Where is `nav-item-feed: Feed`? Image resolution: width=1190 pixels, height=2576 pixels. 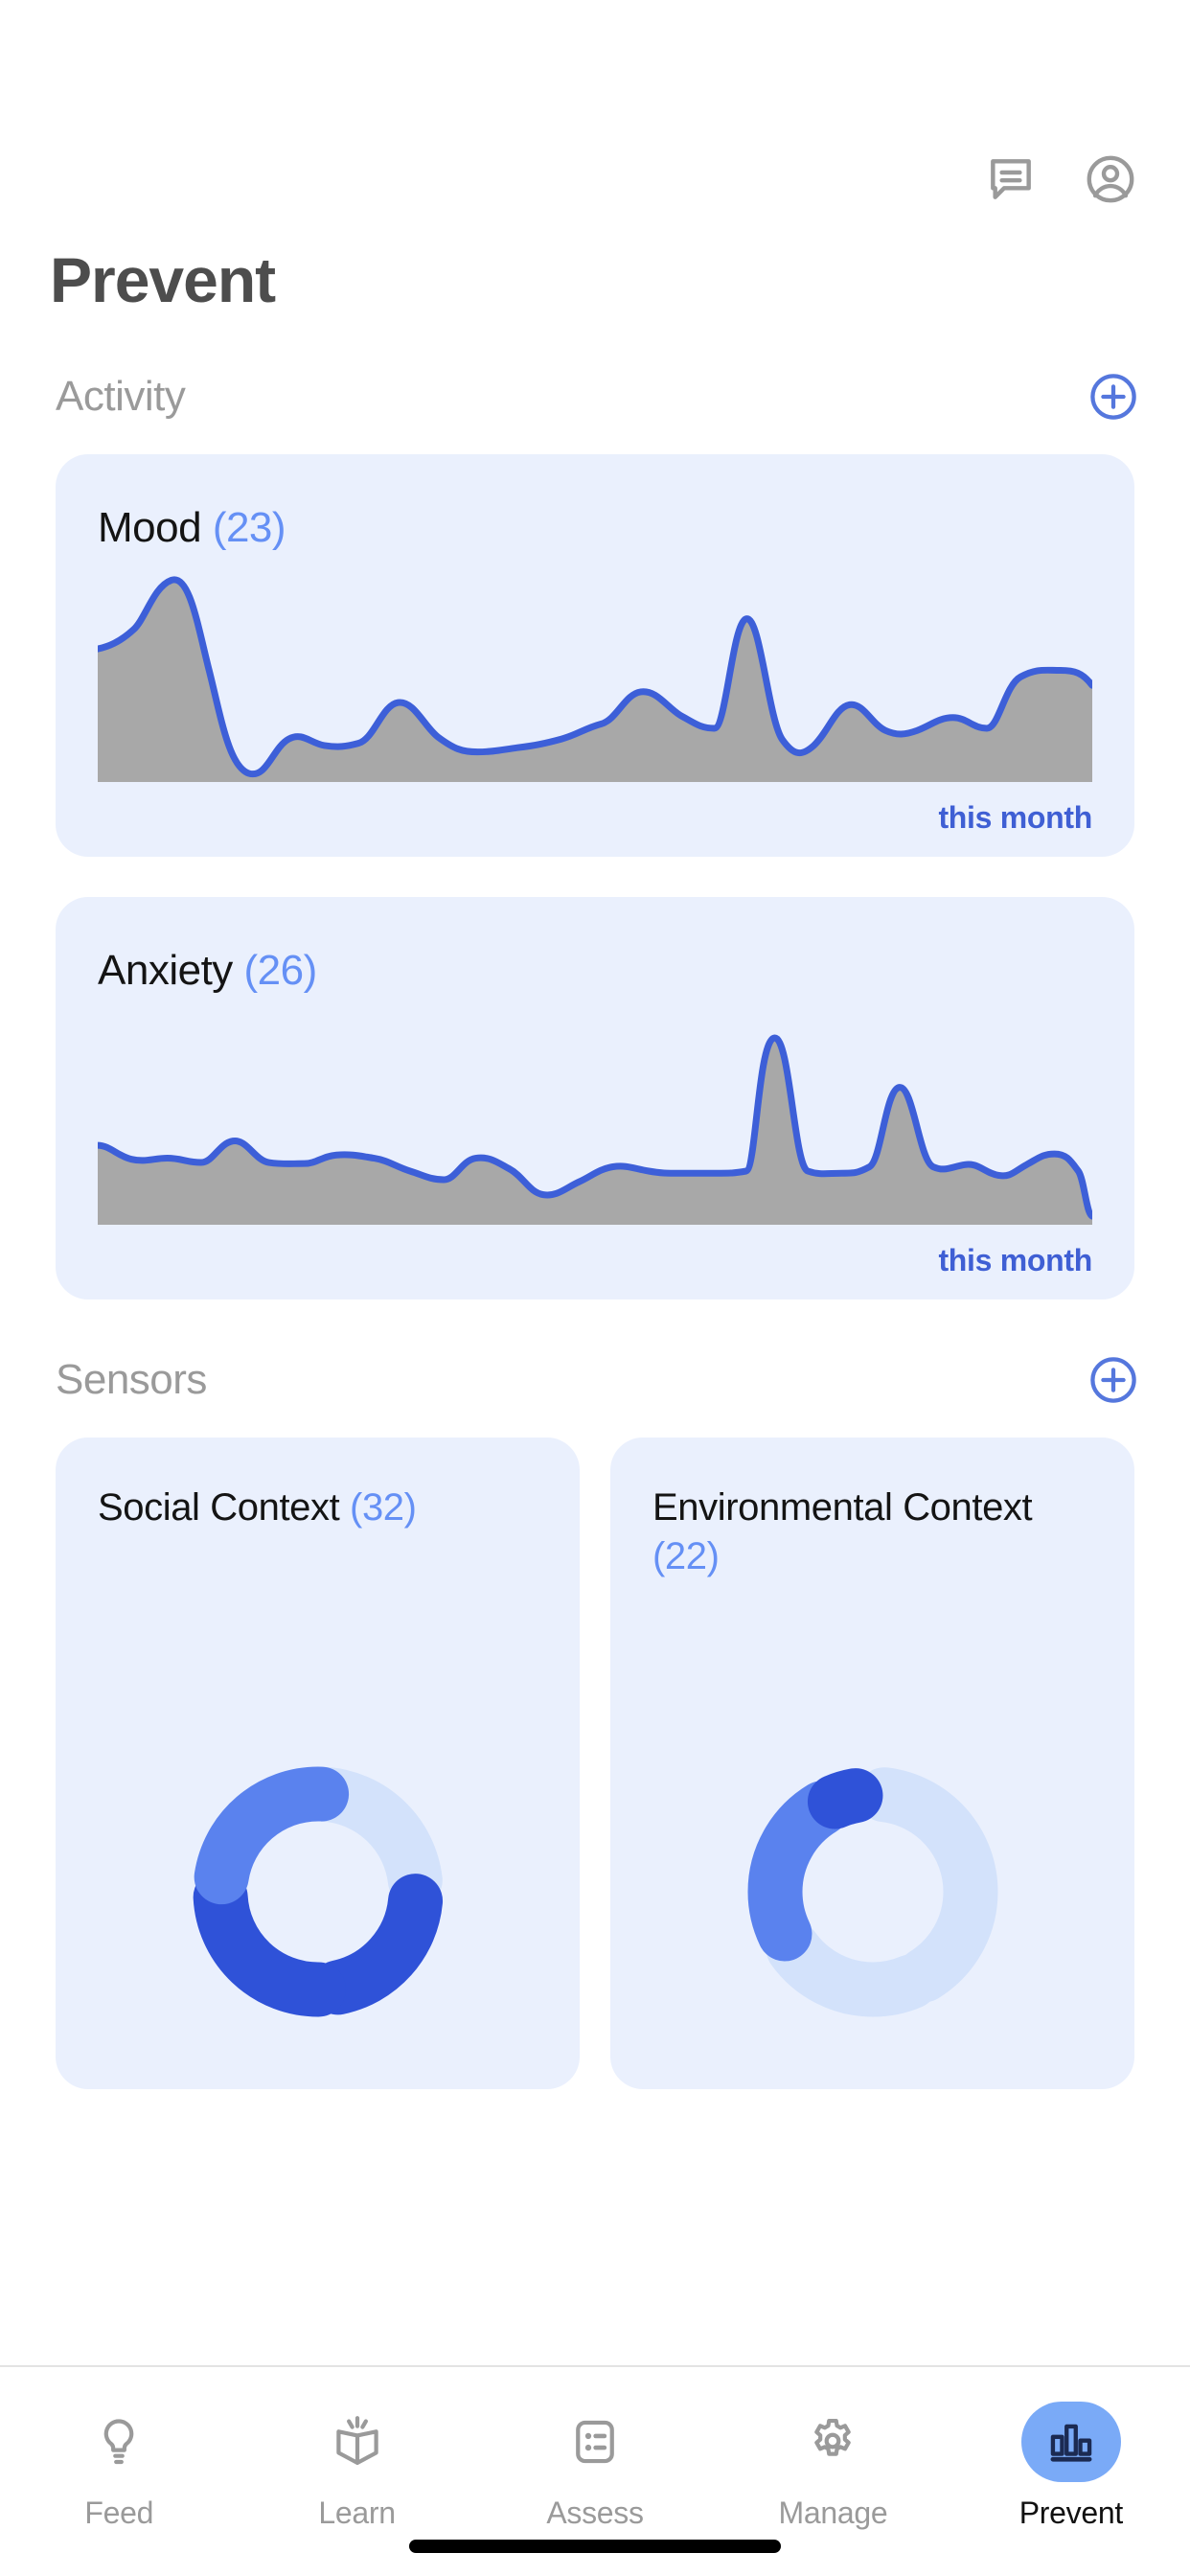
nav-item-feed: Feed is located at coordinates (119, 2466).